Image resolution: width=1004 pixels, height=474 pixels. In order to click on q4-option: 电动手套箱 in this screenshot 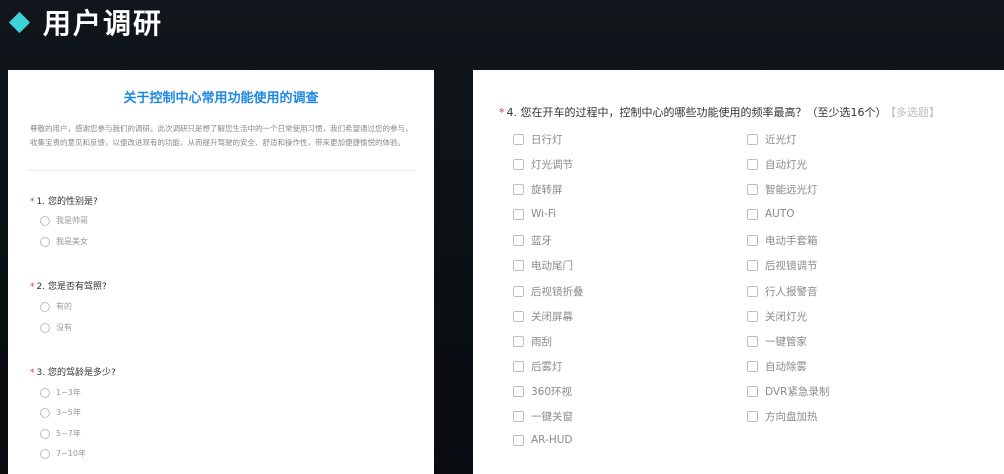, I will do `click(782, 240)`.